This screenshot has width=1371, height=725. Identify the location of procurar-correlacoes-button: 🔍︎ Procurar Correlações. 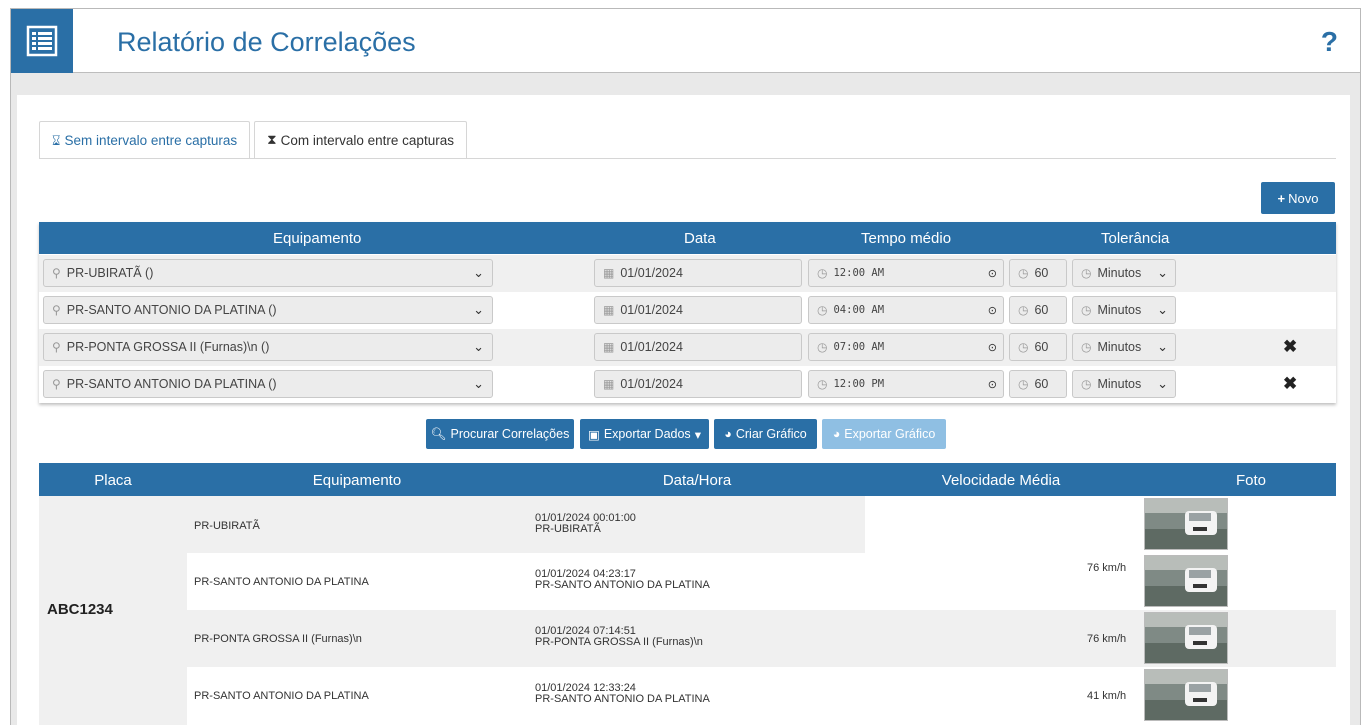
(500, 434).